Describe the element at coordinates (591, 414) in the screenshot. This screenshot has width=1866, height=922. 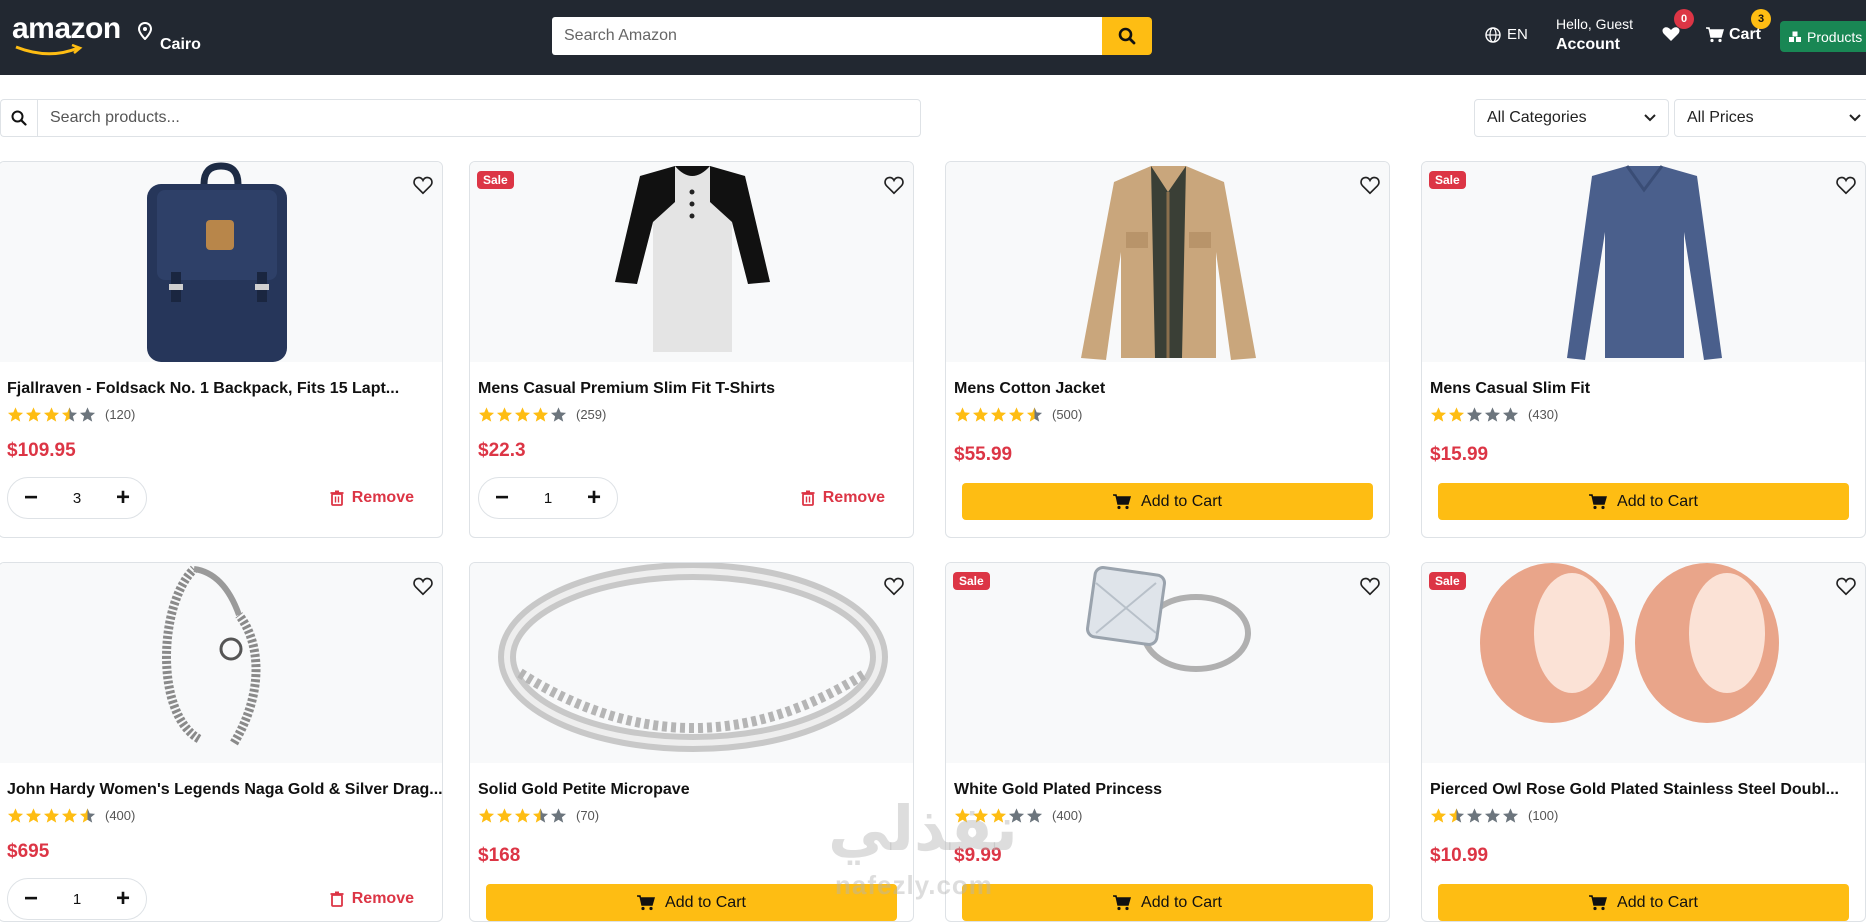
I see `rating-count: (259)` at that location.